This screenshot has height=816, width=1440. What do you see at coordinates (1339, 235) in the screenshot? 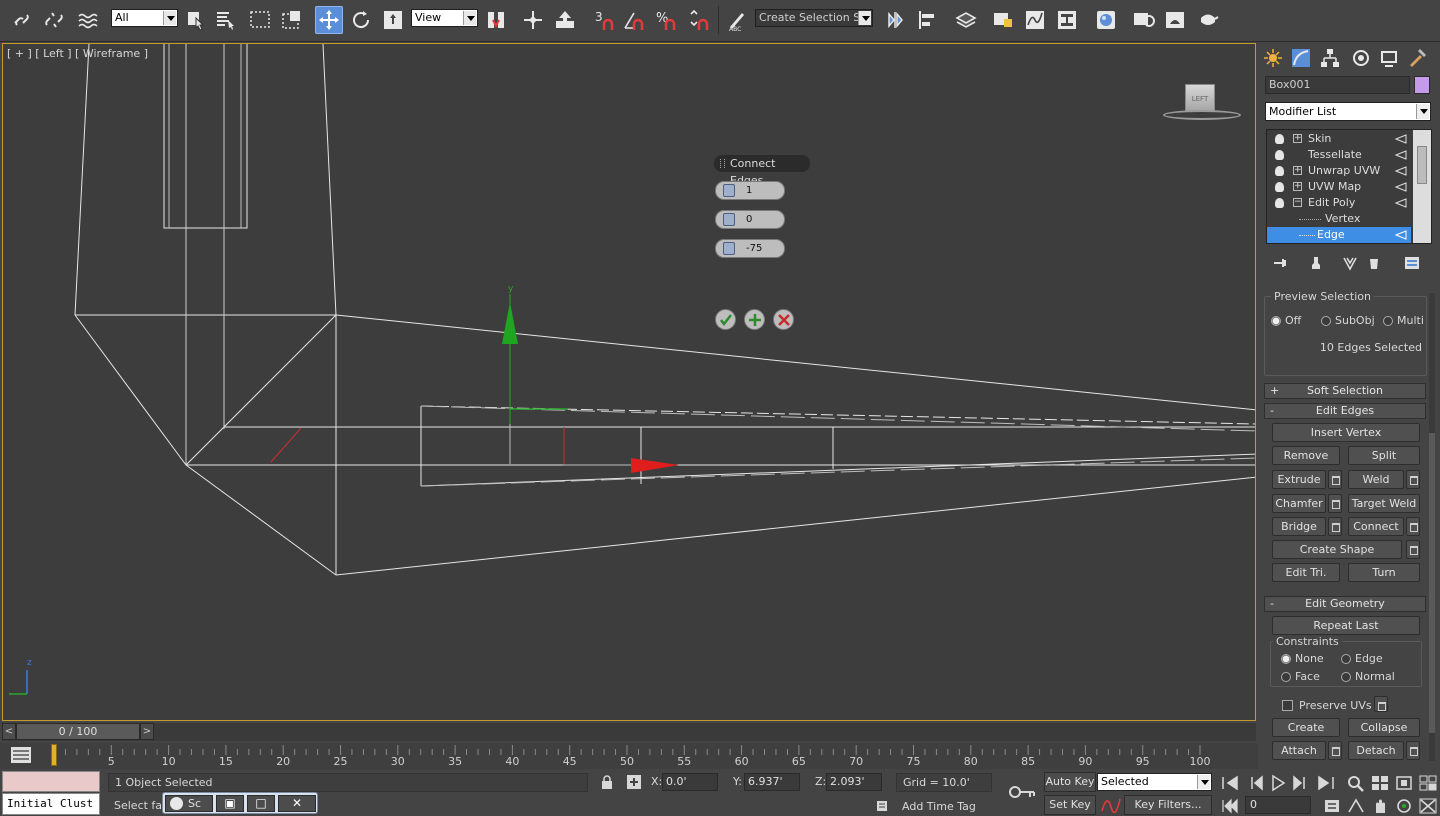
I see `stack-item-edge: Edge` at bounding box center [1339, 235].